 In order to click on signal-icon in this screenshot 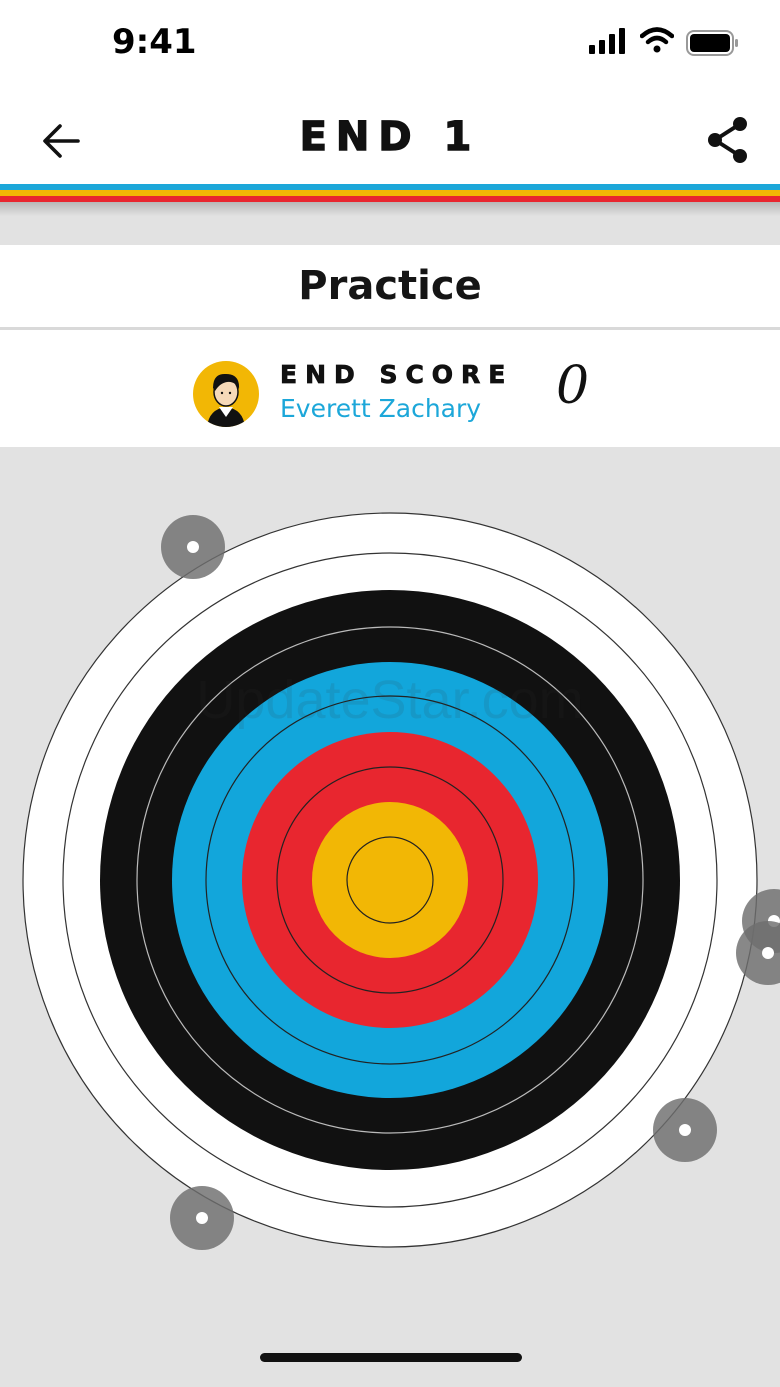, I will do `click(607, 41)`.